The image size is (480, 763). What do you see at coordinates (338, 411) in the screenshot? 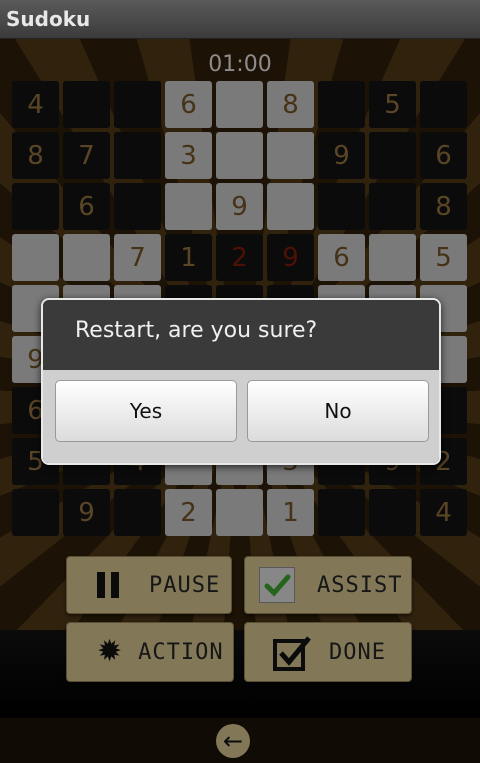
I see `no-button: No` at bounding box center [338, 411].